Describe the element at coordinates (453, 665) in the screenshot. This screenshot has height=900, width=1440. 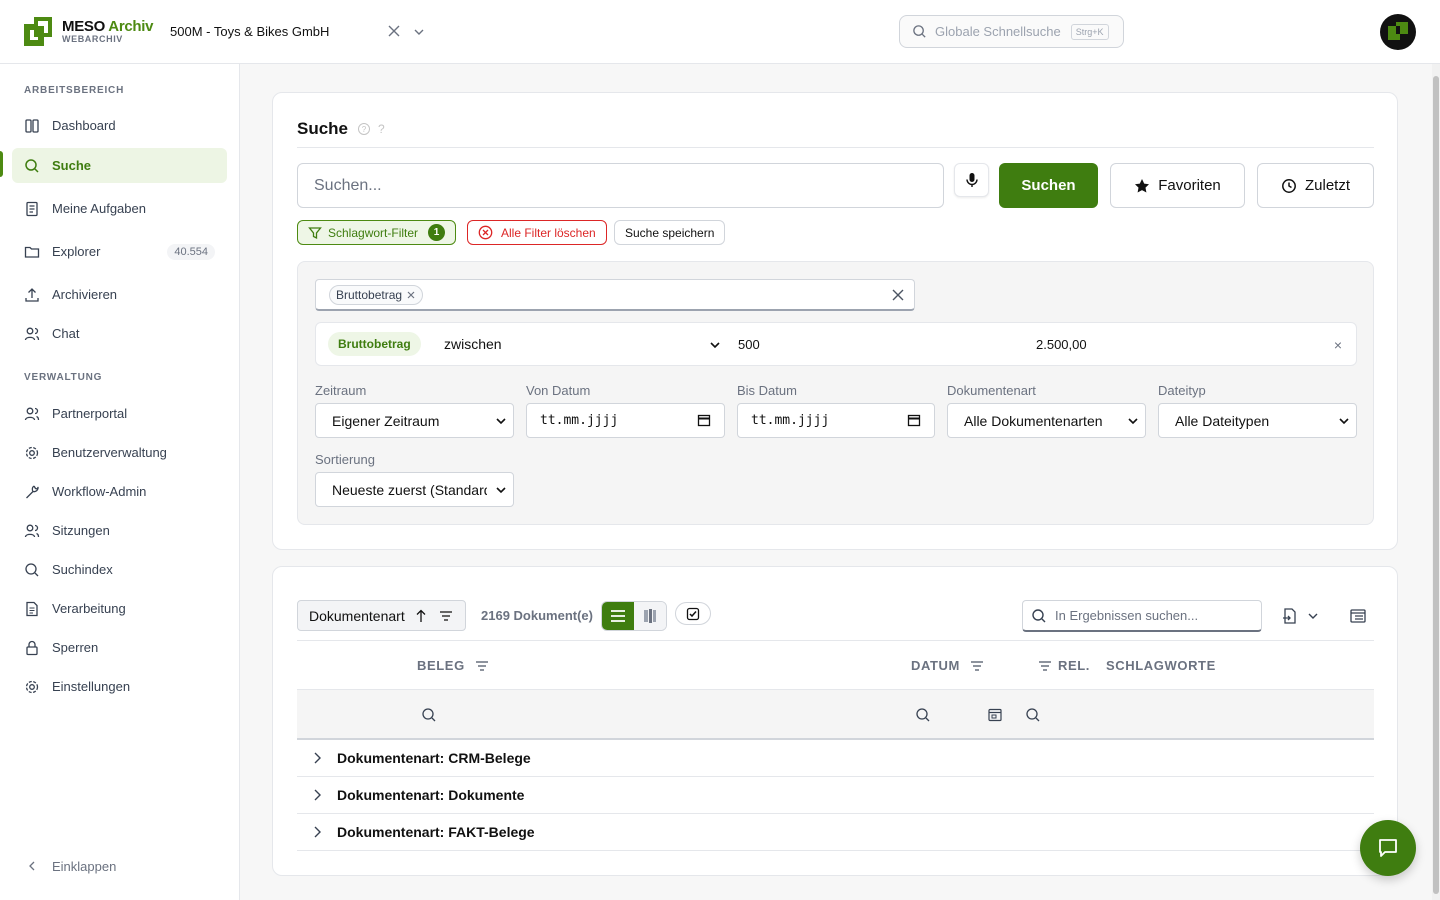
I see `column-beleg: BELEG` at that location.